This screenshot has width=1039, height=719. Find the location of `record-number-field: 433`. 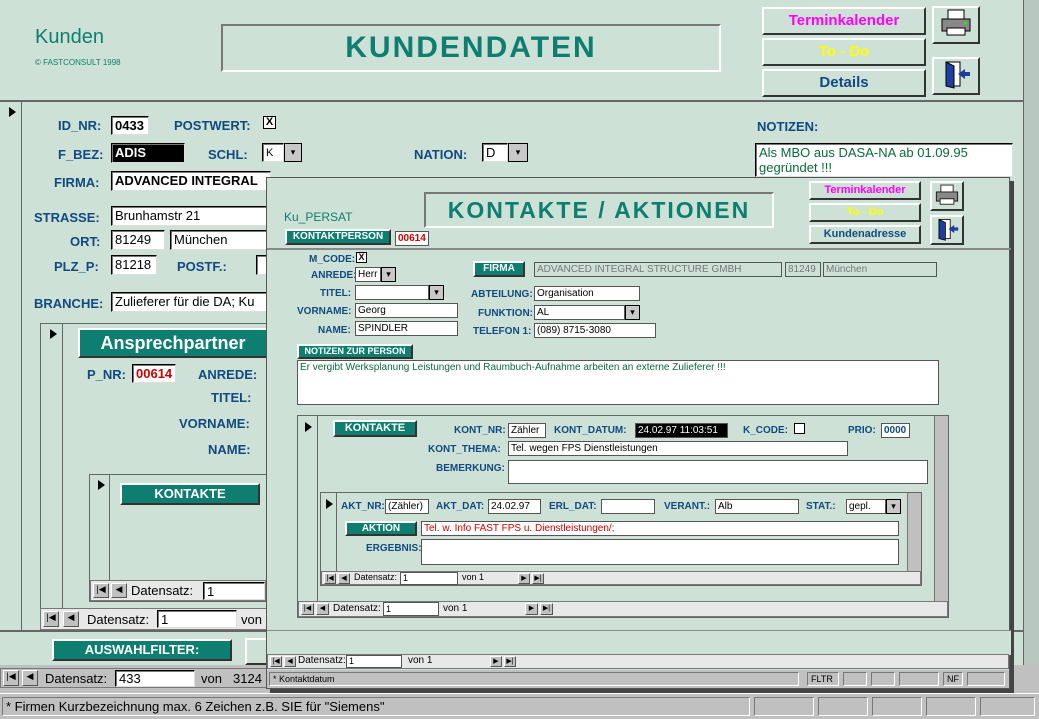

record-number-field: 433 is located at coordinates (155, 678).